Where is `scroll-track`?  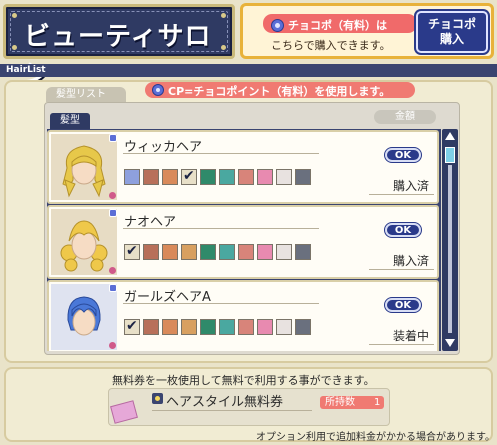
scroll-track is located at coordinates (450, 249).